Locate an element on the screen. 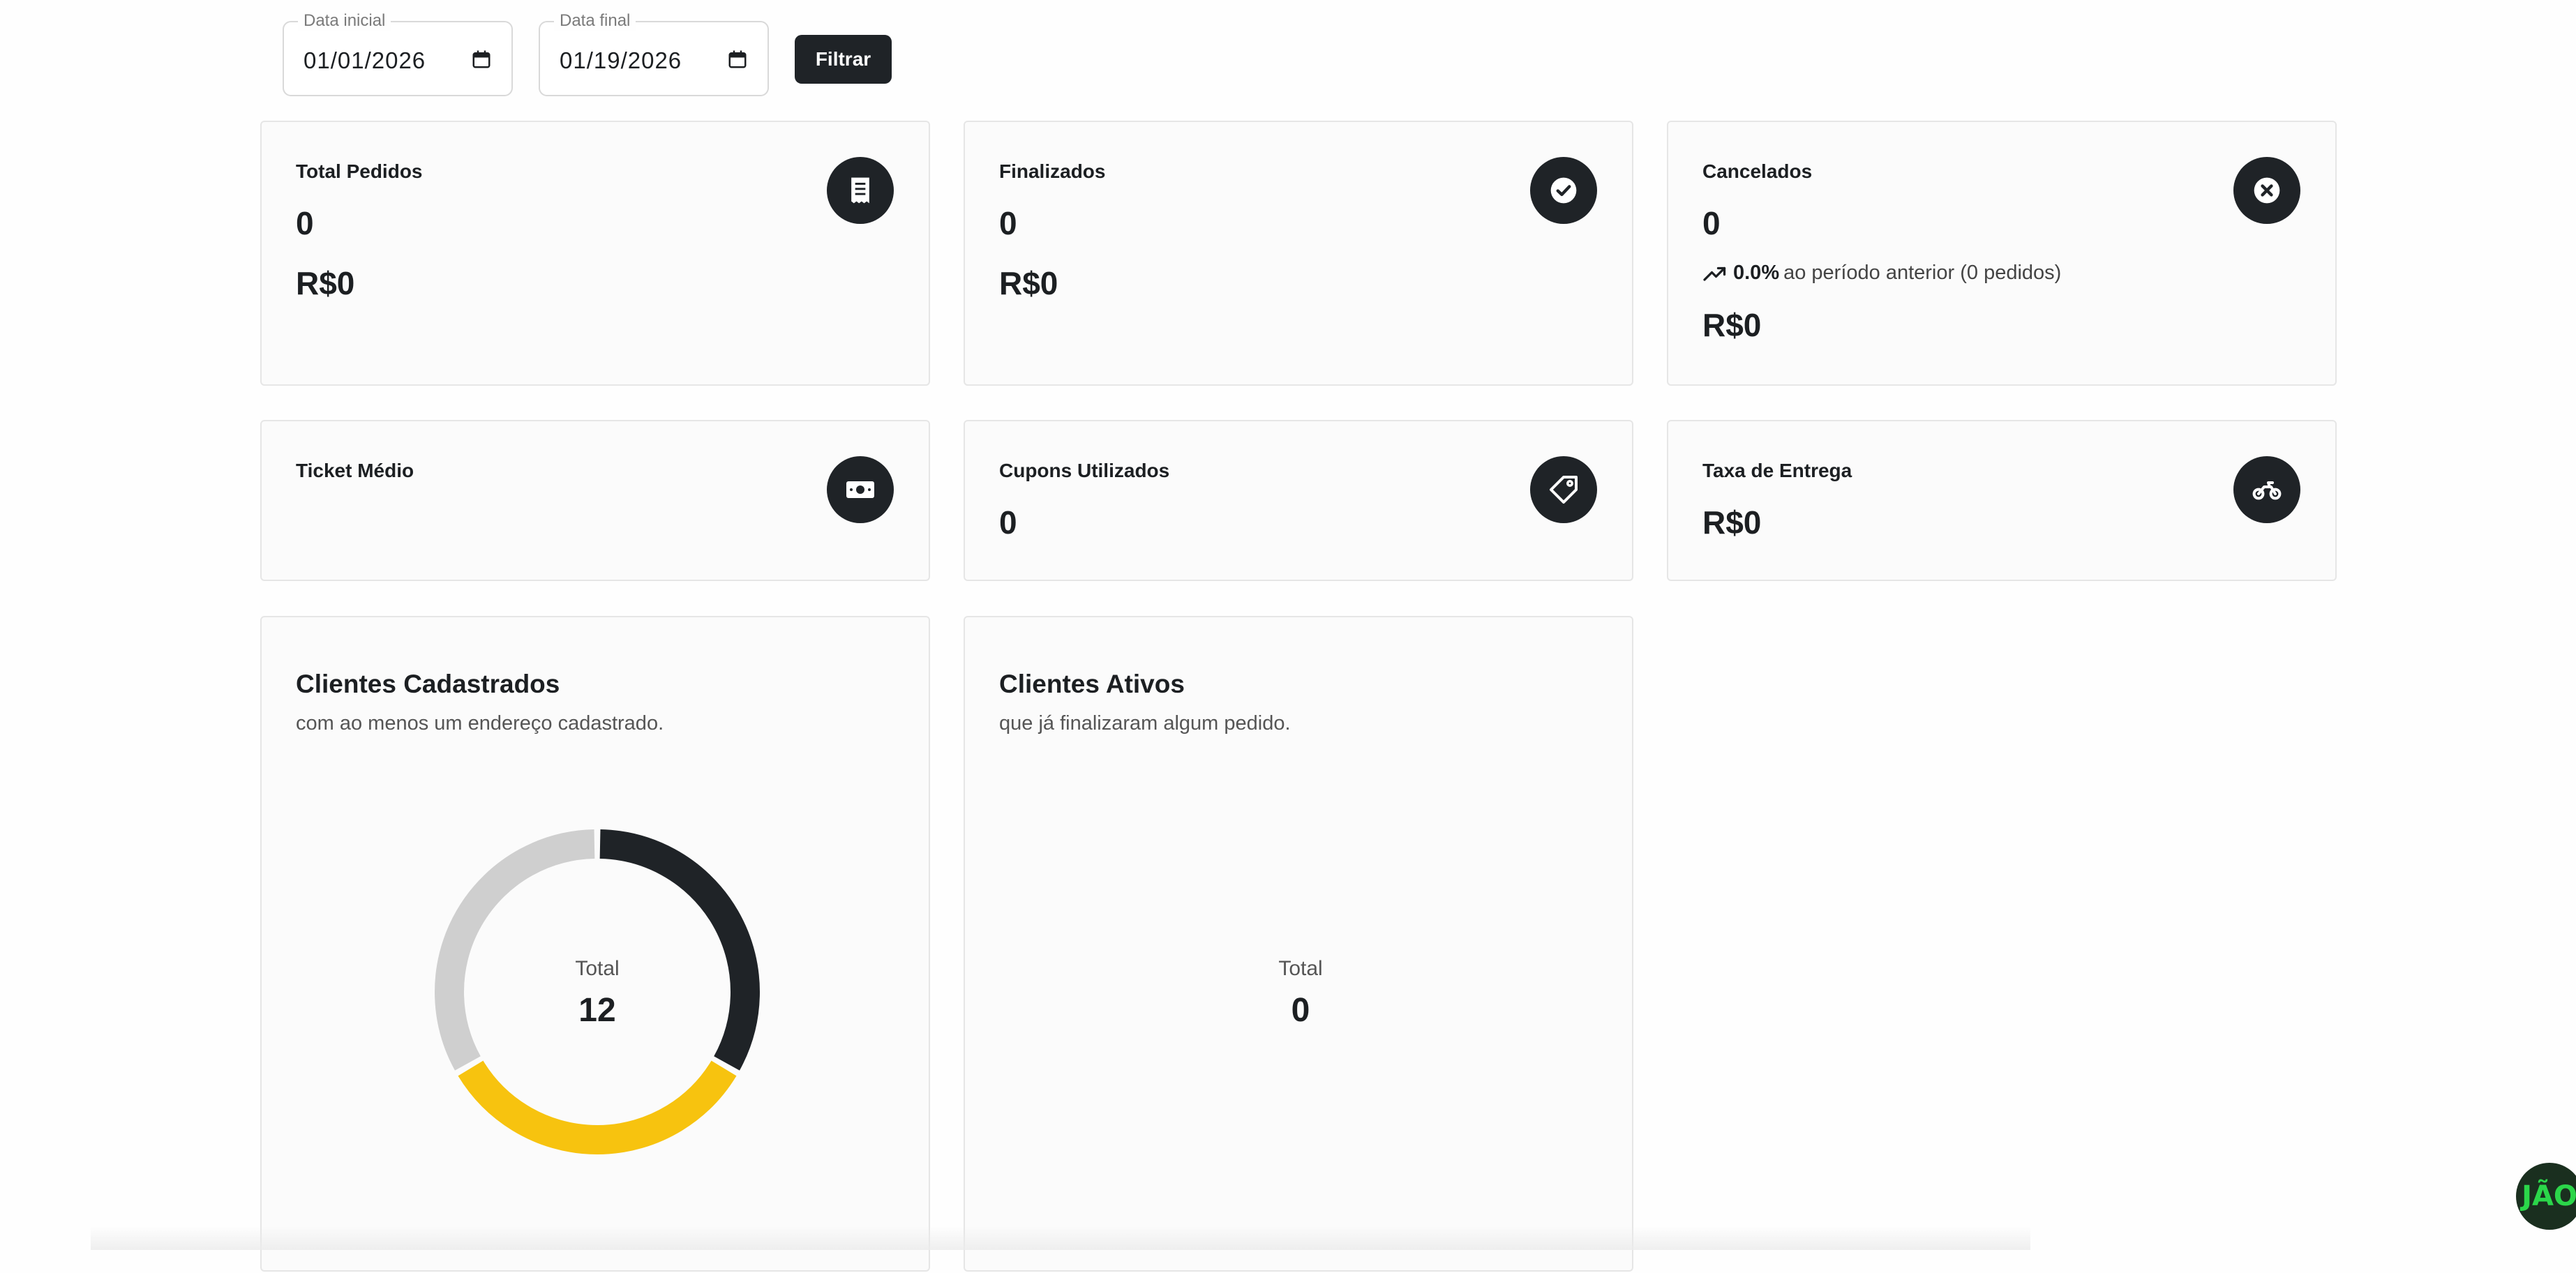 The width and height of the screenshot is (2576, 1273). card-cupons-utilizados: Cupons Utilizados 0 is located at coordinates (1298, 500).